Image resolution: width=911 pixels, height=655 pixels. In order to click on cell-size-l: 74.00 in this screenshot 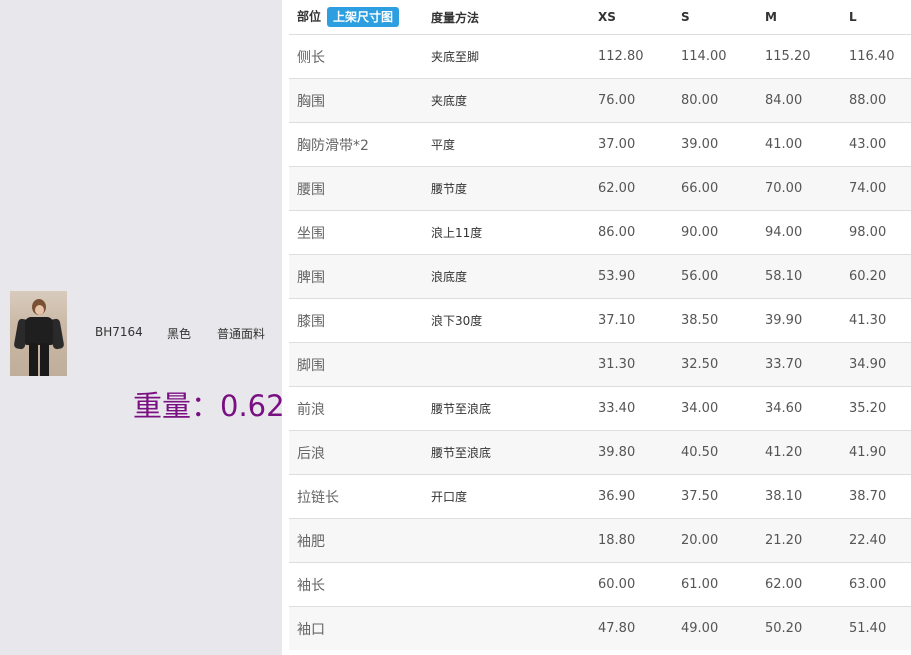, I will do `click(876, 188)`.